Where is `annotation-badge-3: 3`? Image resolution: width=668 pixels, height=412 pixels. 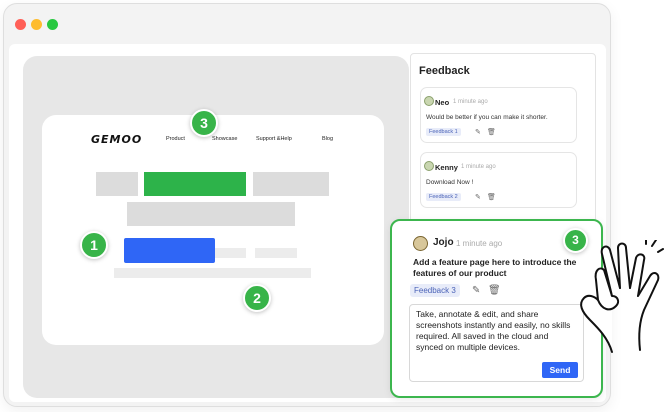 annotation-badge-3: 3 is located at coordinates (204, 123).